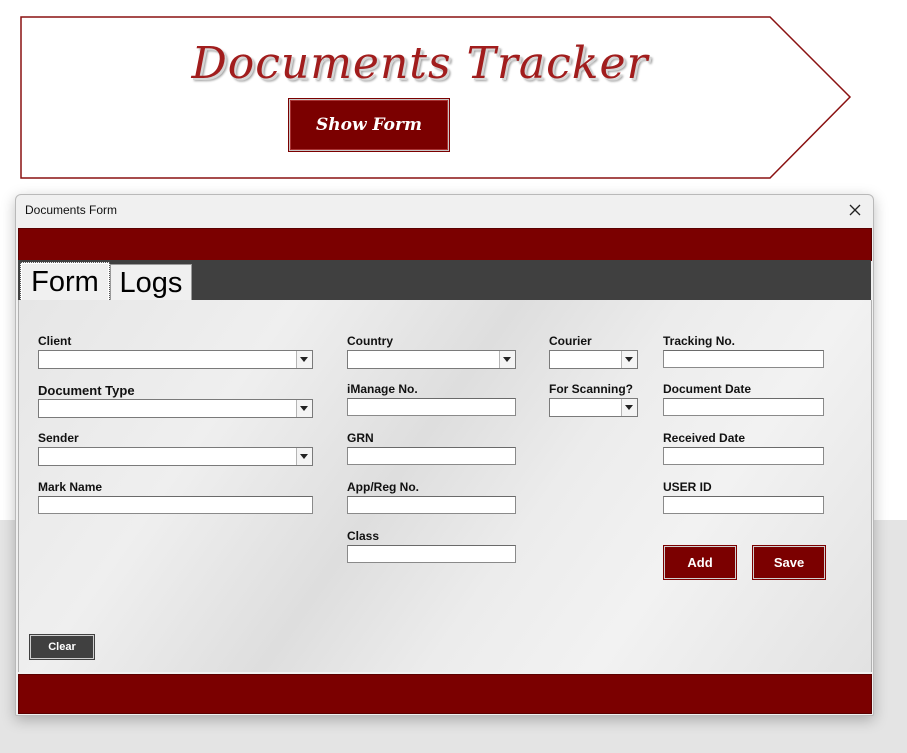 This screenshot has width=907, height=753. What do you see at coordinates (55, 341) in the screenshot?
I see `client-label: Client` at bounding box center [55, 341].